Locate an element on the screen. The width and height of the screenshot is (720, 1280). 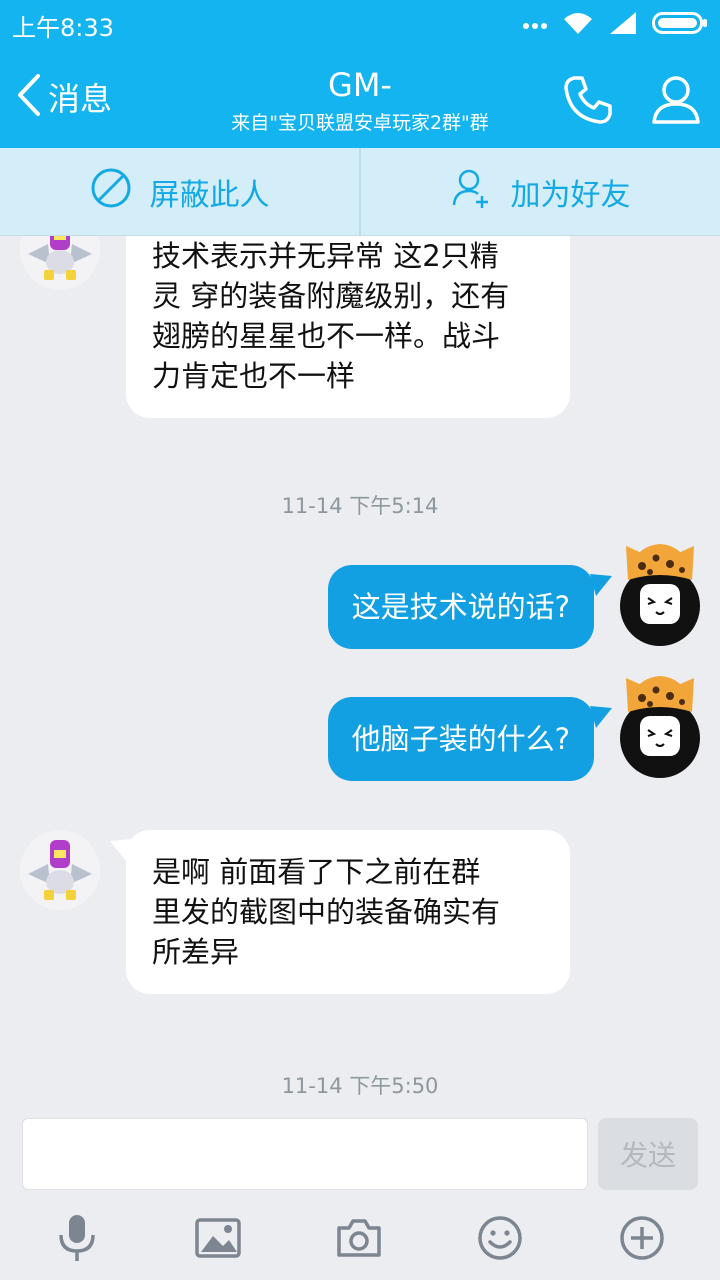
call-button is located at coordinates (588, 100).